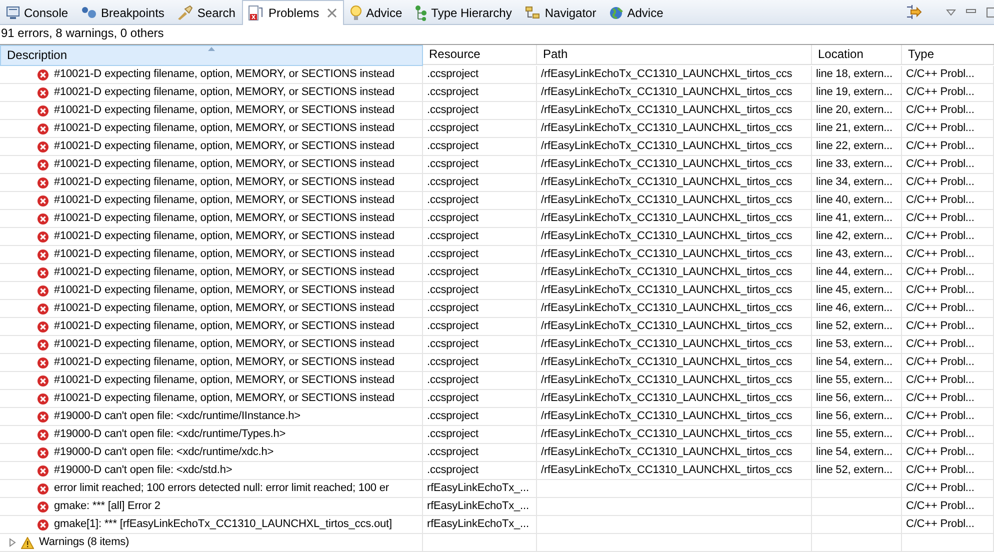  What do you see at coordinates (27, 542) in the screenshot?
I see `warning-icon` at bounding box center [27, 542].